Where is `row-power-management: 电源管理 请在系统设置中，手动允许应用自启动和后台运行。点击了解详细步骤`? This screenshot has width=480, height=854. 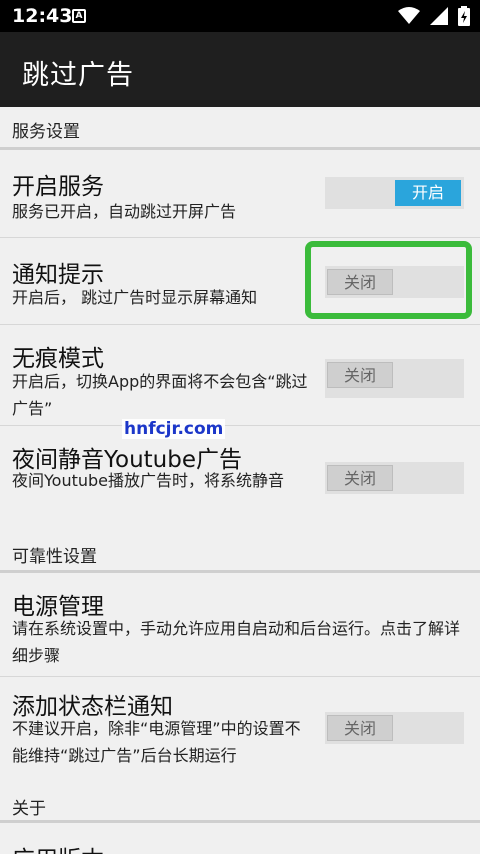
row-power-management: 电源管理 请在系统设置中，手动允许应用自启动和后台运行。点击了解详细步骤 is located at coordinates (240, 624).